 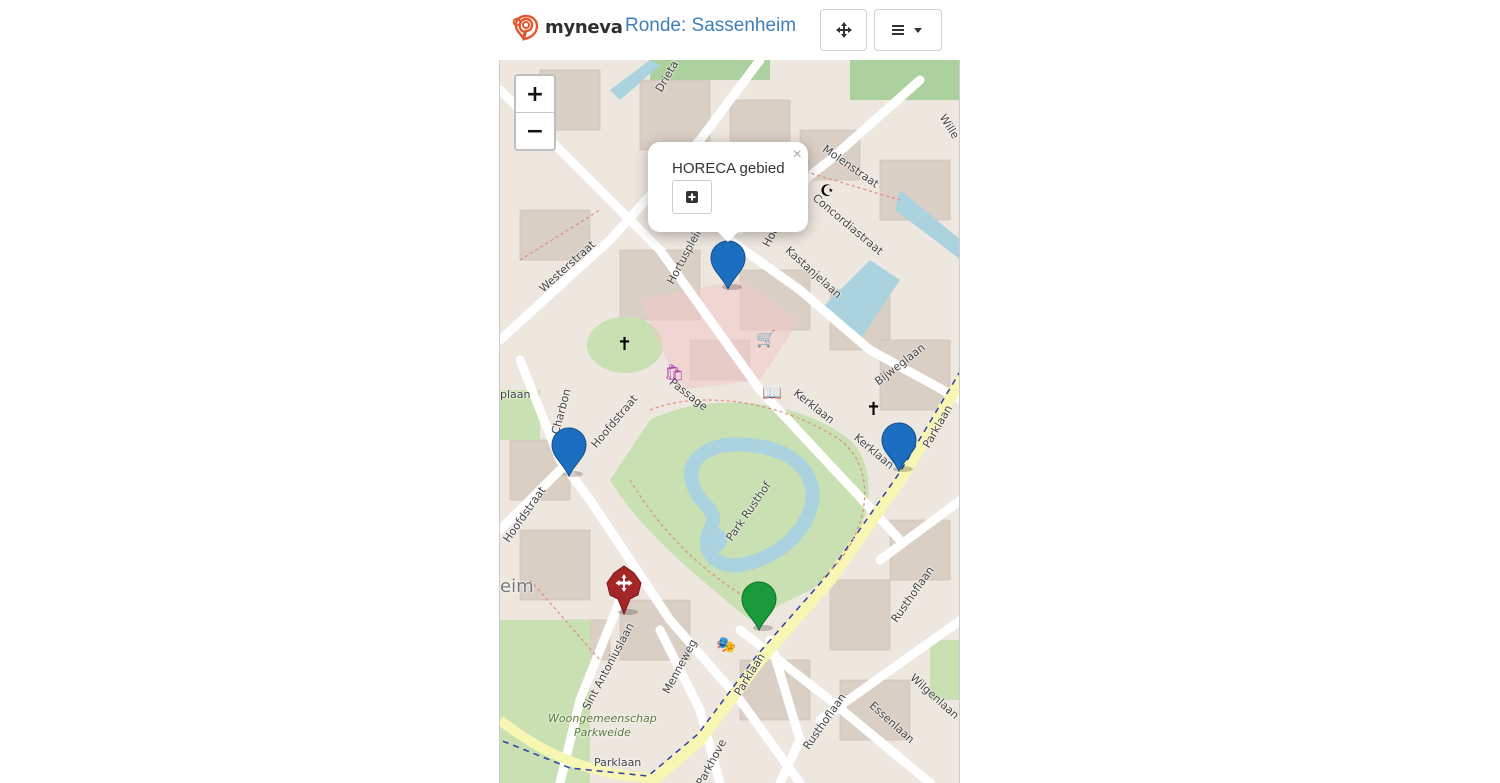 I want to click on theatre-icon: 🎭, so click(x=726, y=645).